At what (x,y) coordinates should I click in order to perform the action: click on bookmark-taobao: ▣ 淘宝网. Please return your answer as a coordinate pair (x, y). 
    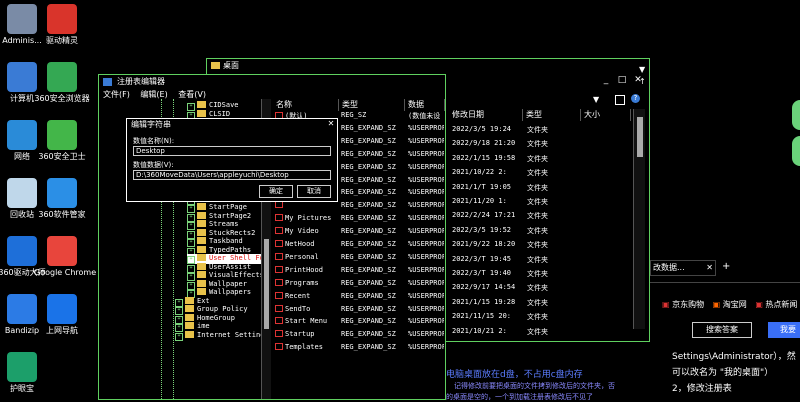
    Looking at the image, I should click on (730, 304).